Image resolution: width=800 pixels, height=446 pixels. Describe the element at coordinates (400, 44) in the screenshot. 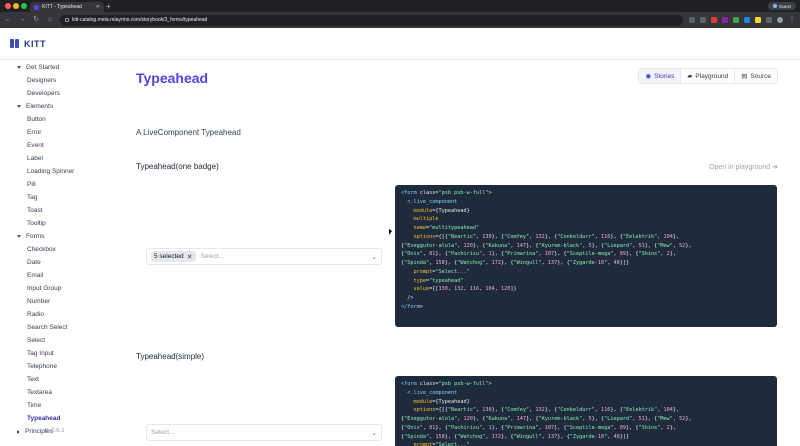

I see `app-header: KITT` at that location.